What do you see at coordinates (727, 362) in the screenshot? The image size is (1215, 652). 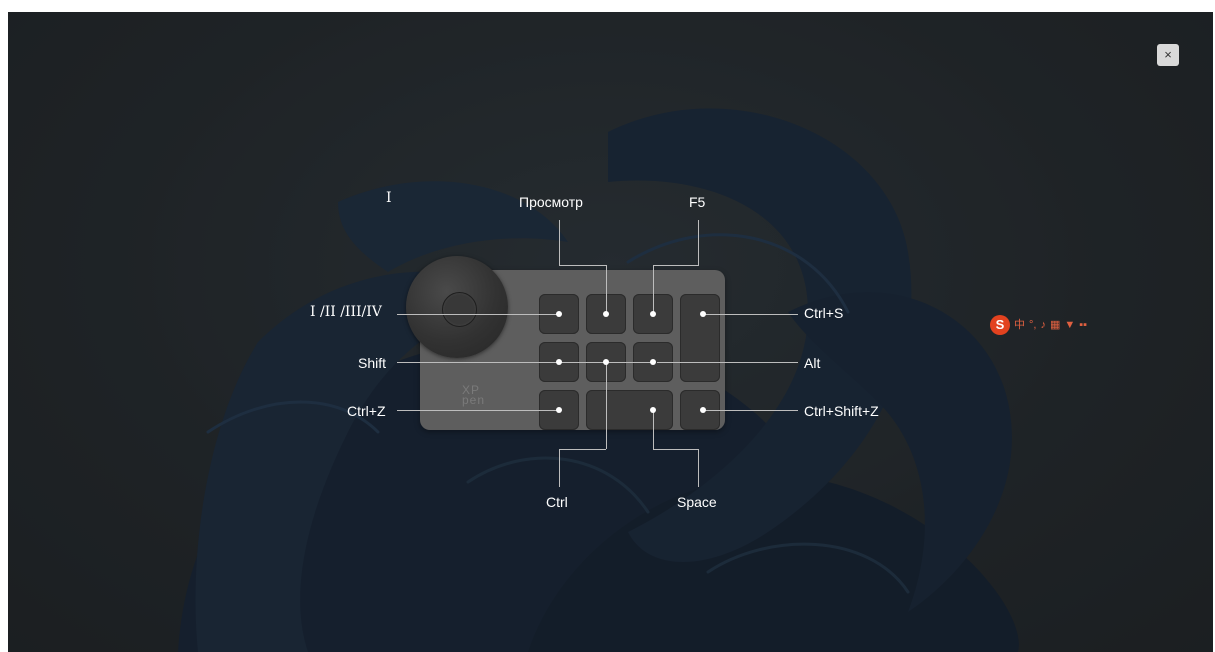 I see `line-row2-right` at bounding box center [727, 362].